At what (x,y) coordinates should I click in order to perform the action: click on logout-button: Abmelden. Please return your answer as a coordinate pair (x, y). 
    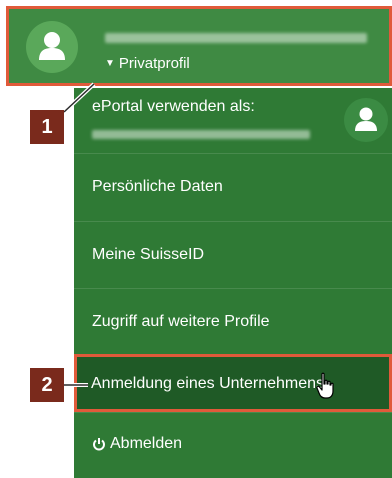
    Looking at the image, I should click on (233, 445).